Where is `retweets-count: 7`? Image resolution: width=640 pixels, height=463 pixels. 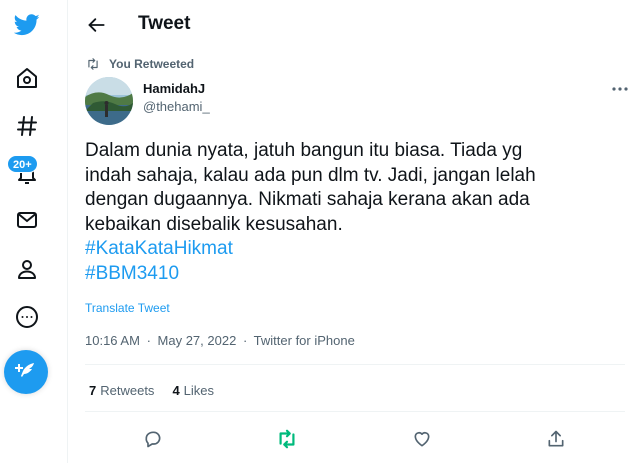 retweets-count: 7 is located at coordinates (93, 390).